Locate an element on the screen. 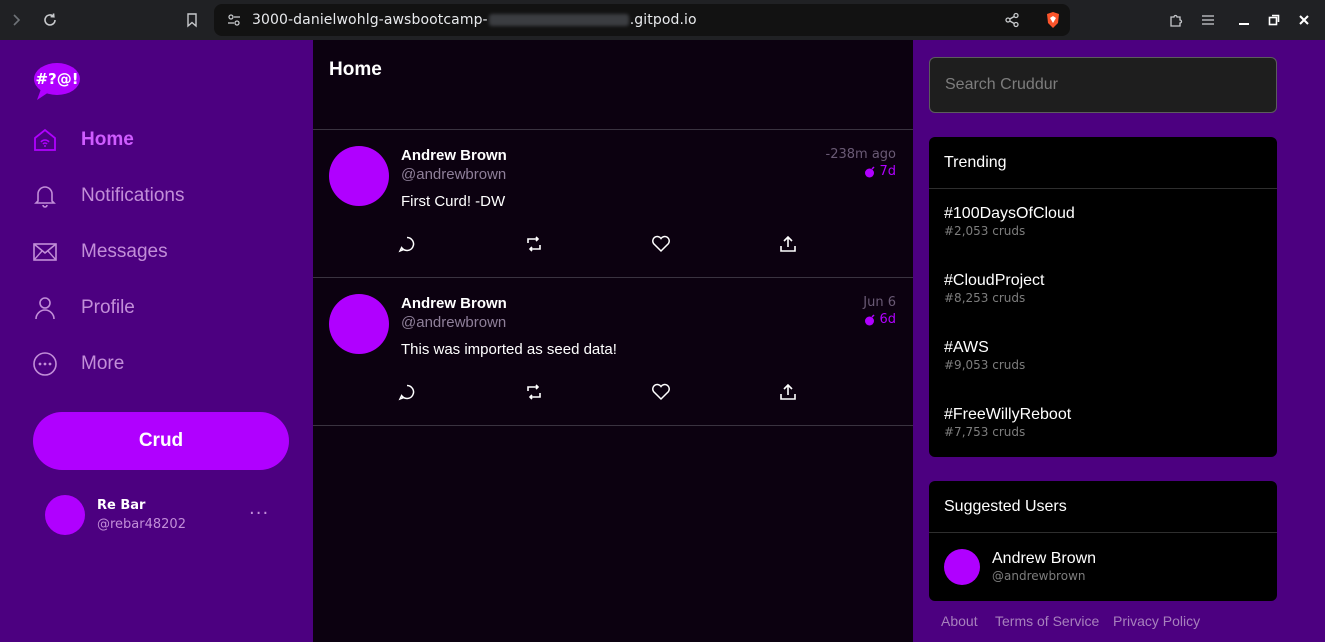 This screenshot has height=642, width=1325. user-menu-button: ··· is located at coordinates (259, 513).